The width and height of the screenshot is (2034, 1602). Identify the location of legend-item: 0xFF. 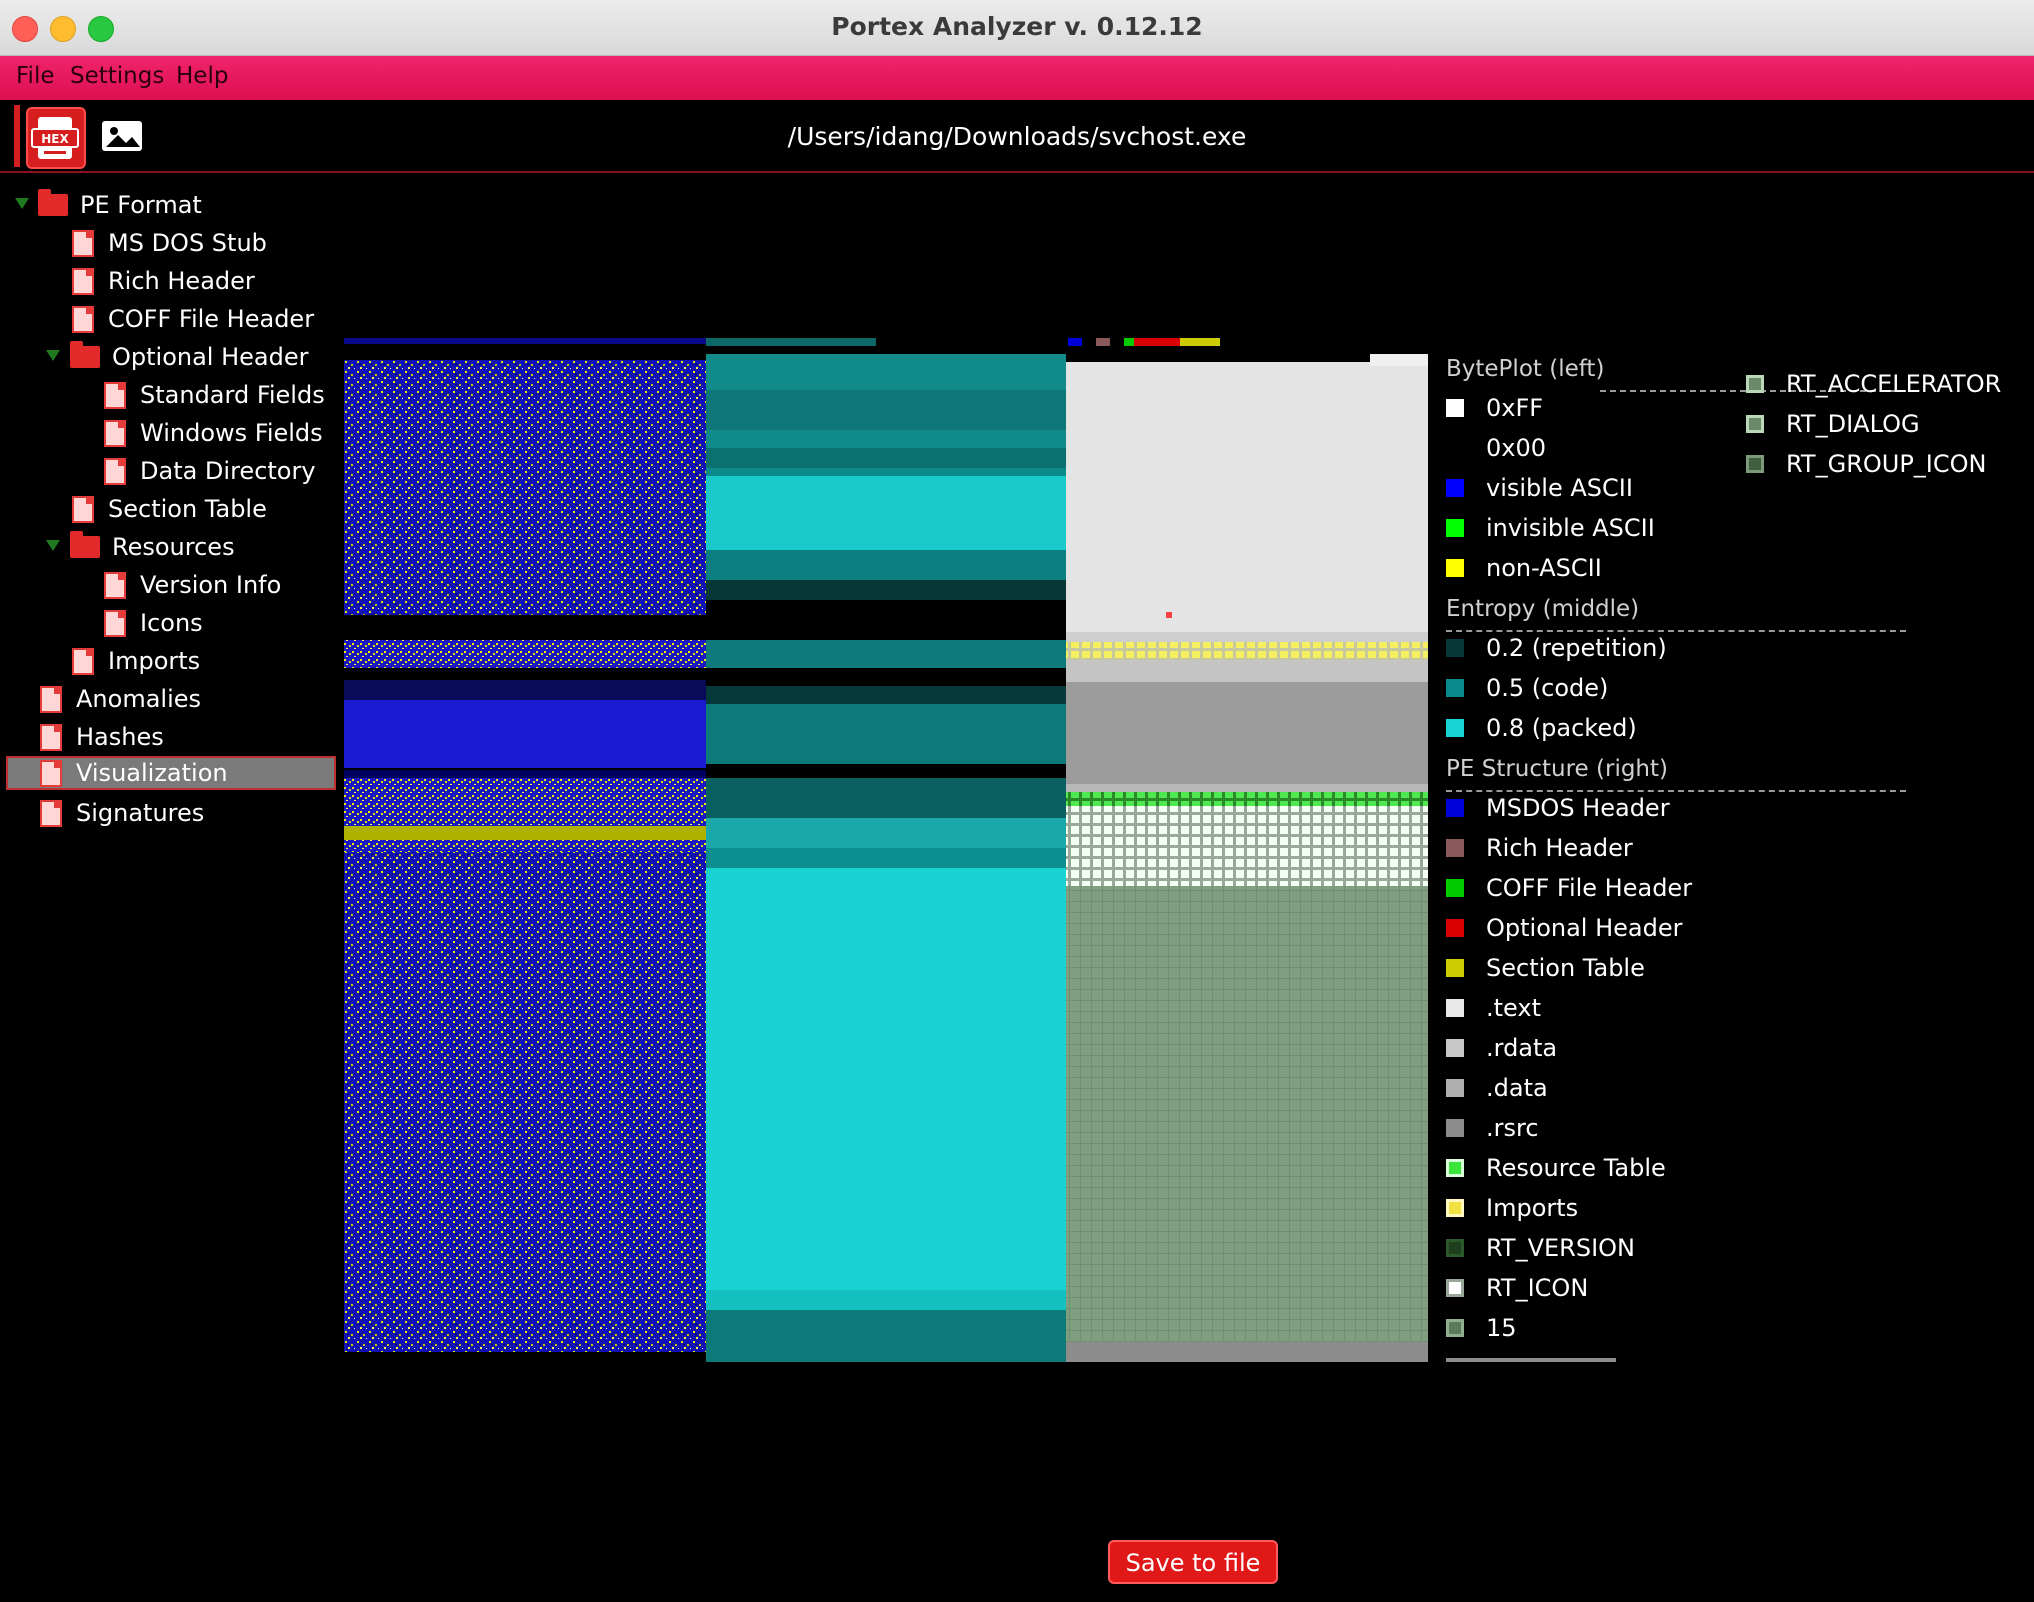
(1494, 408).